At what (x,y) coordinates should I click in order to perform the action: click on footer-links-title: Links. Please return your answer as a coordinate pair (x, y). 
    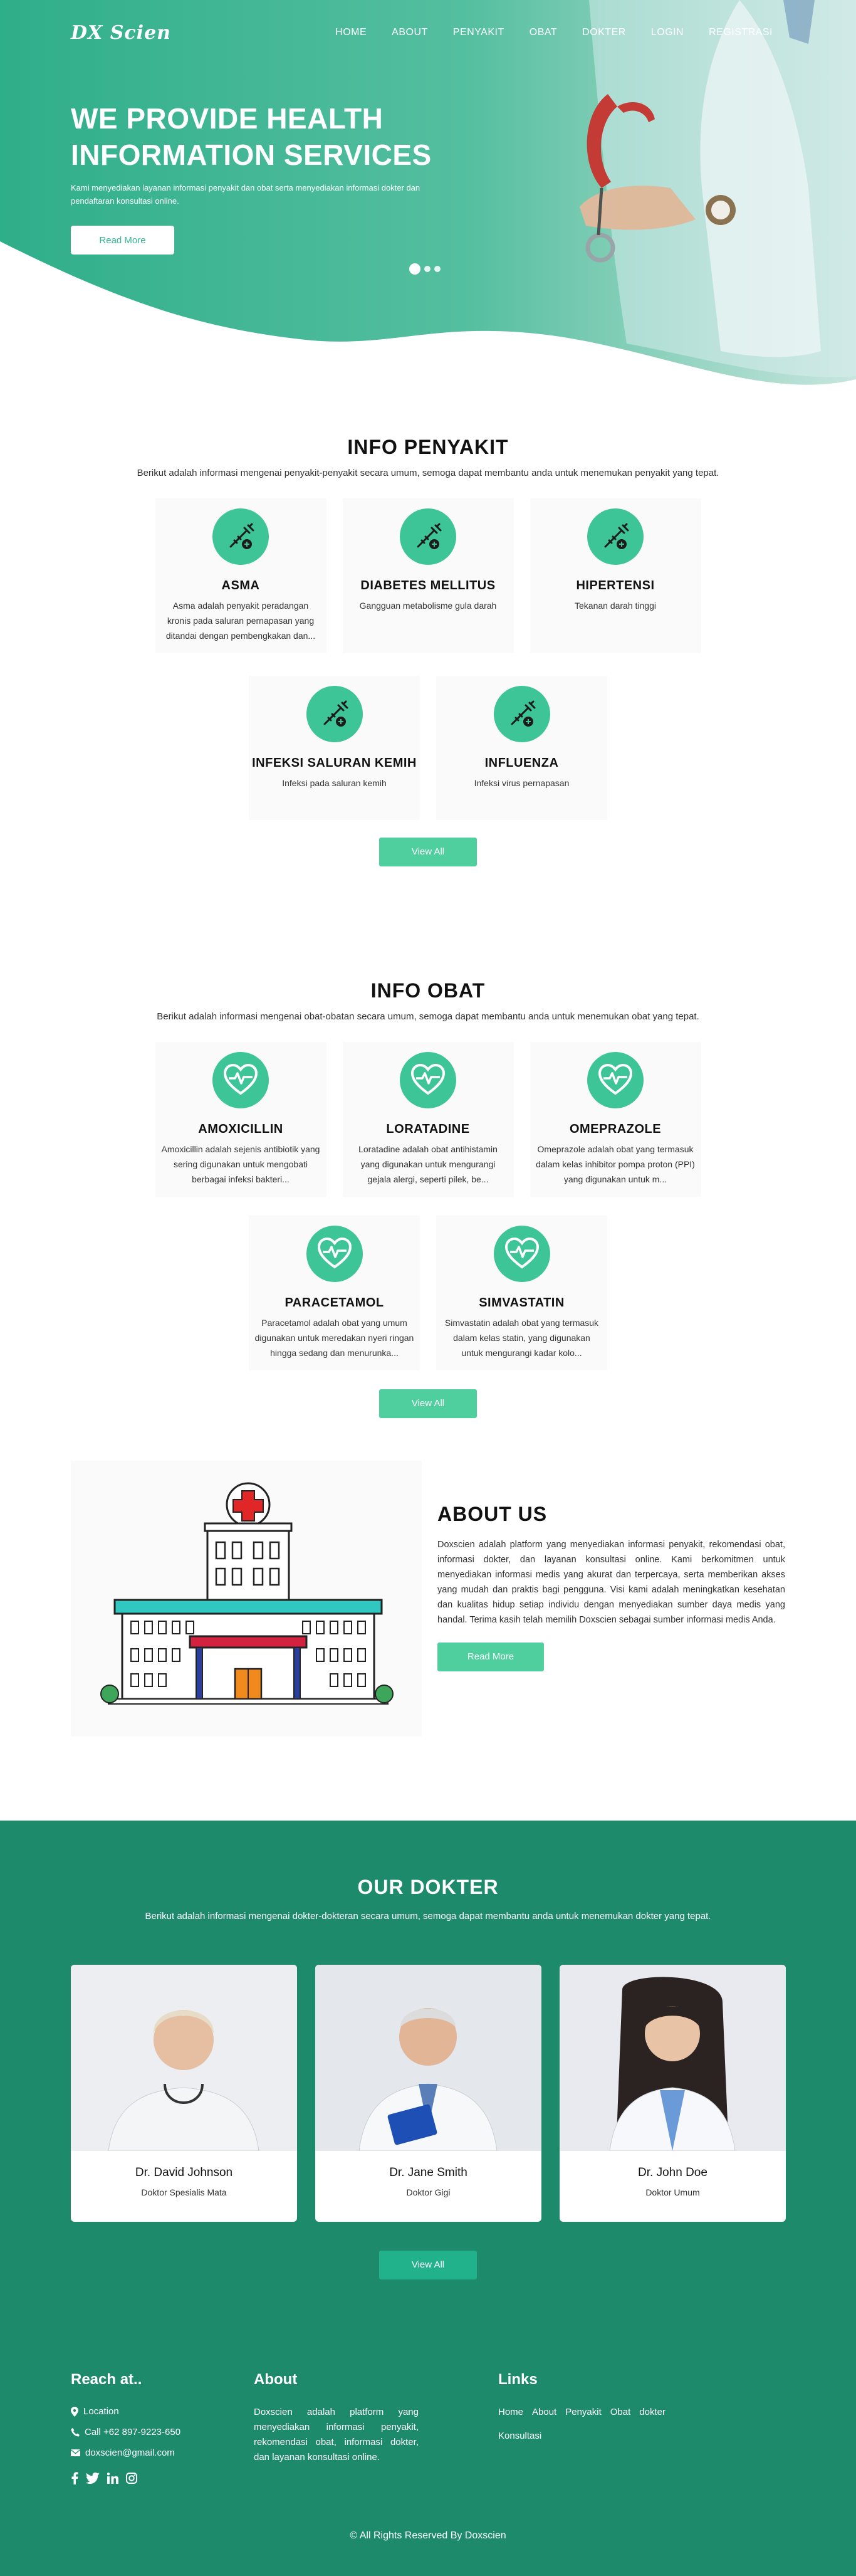
    Looking at the image, I should click on (518, 2379).